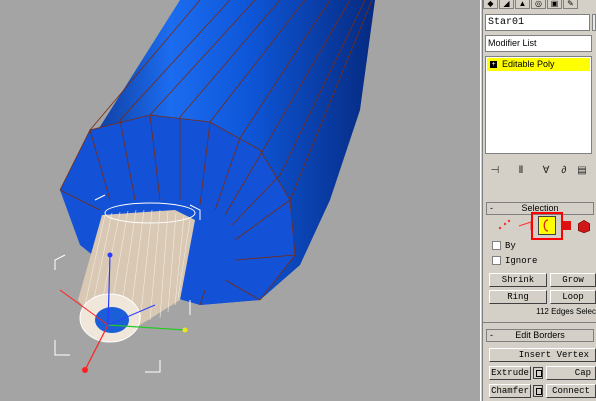 This screenshot has height=401, width=596. I want to click on rollout-divider, so click(539, 322).